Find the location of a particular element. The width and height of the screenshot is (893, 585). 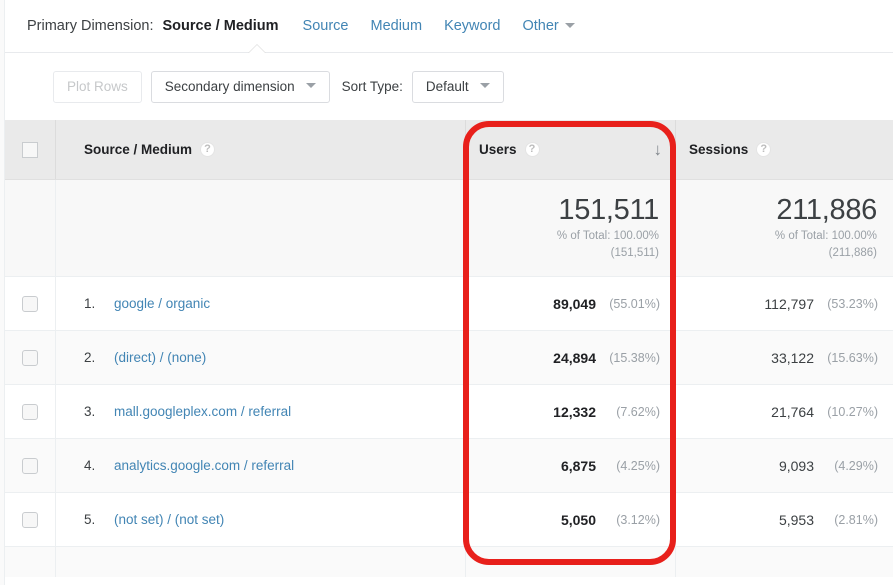

secondary-dimension-button: Secondary dimension is located at coordinates (240, 86).